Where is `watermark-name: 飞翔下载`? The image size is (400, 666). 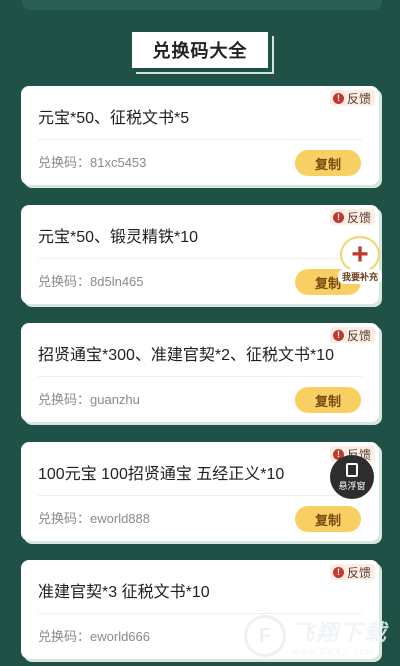
watermark-name: 飞翔下载 is located at coordinates (340, 632).